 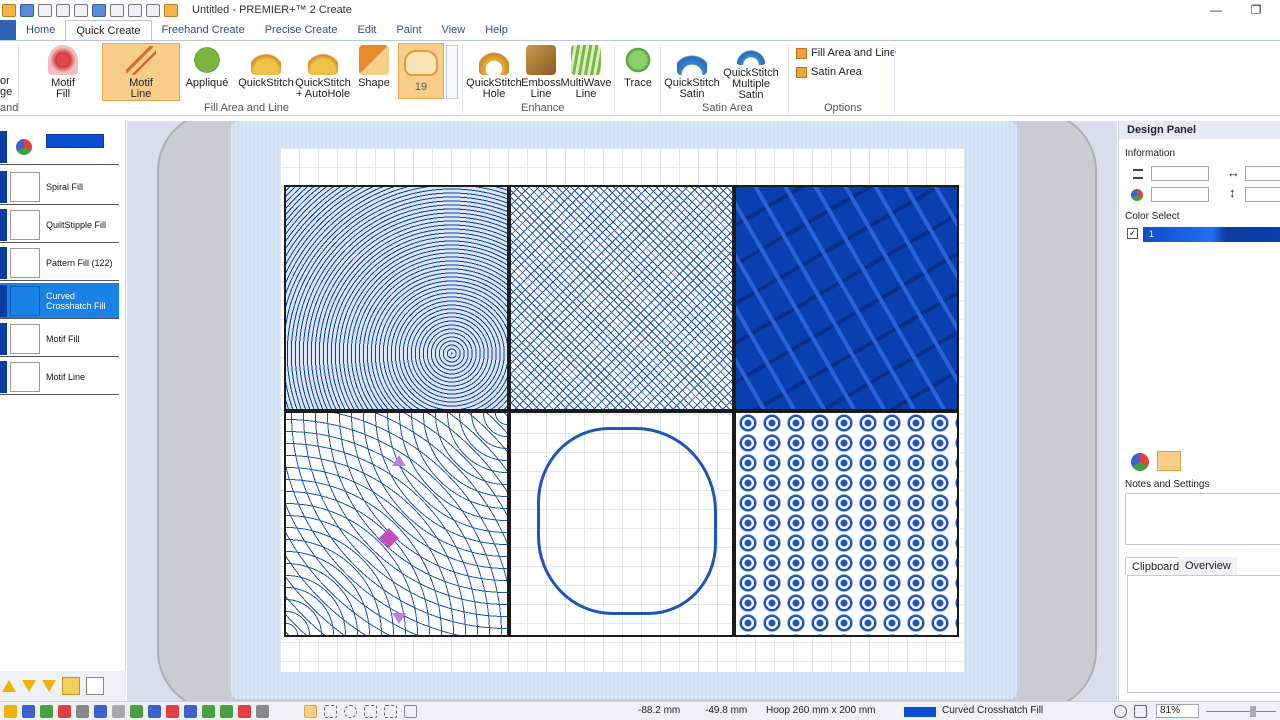 What do you see at coordinates (692, 72) in the screenshot?
I see `quickstitch-satin-button: QuickStitch Satin` at bounding box center [692, 72].